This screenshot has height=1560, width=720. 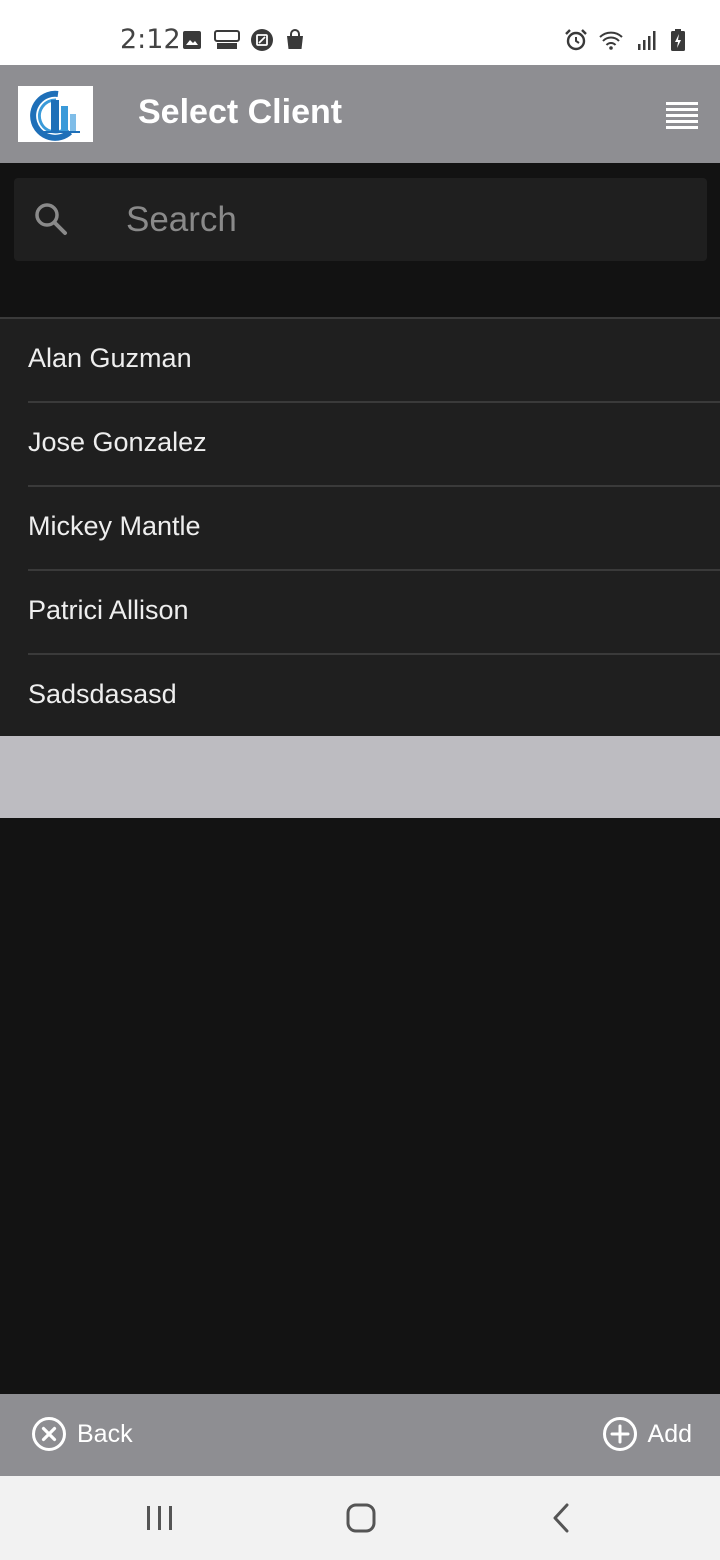 I want to click on shopping-bag-icon, so click(x=295, y=39).